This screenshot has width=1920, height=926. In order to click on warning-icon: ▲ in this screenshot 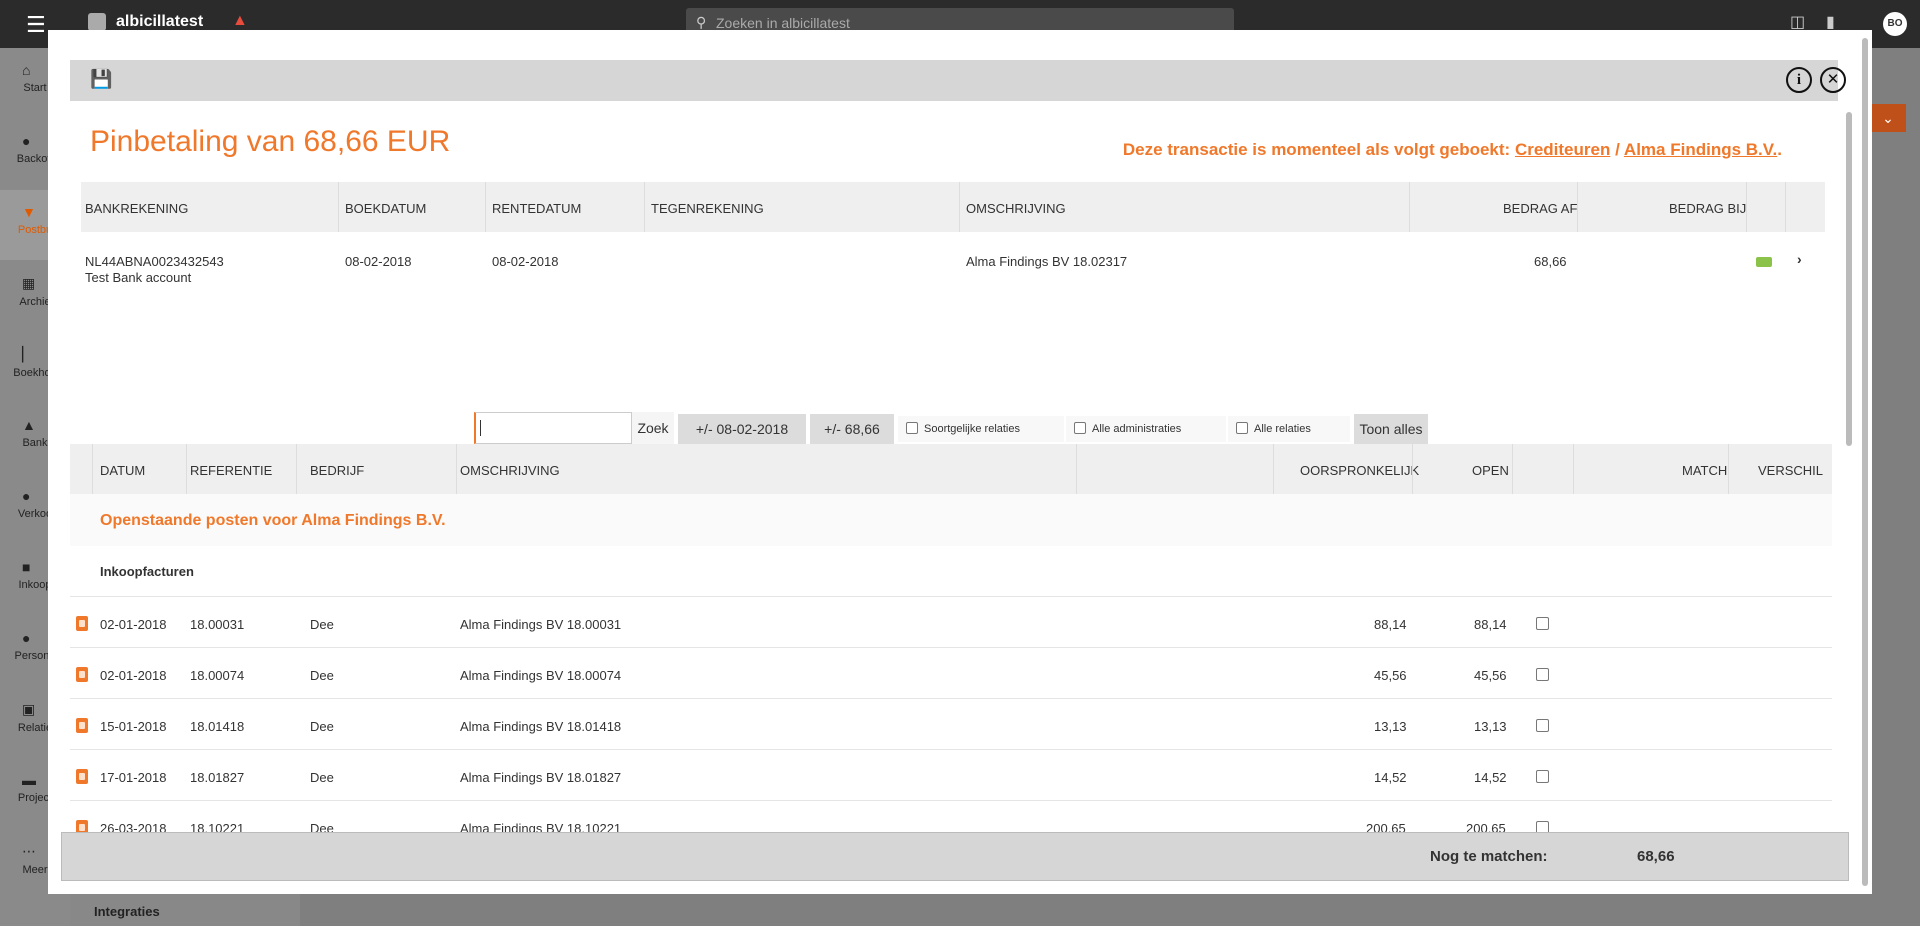, I will do `click(240, 21)`.